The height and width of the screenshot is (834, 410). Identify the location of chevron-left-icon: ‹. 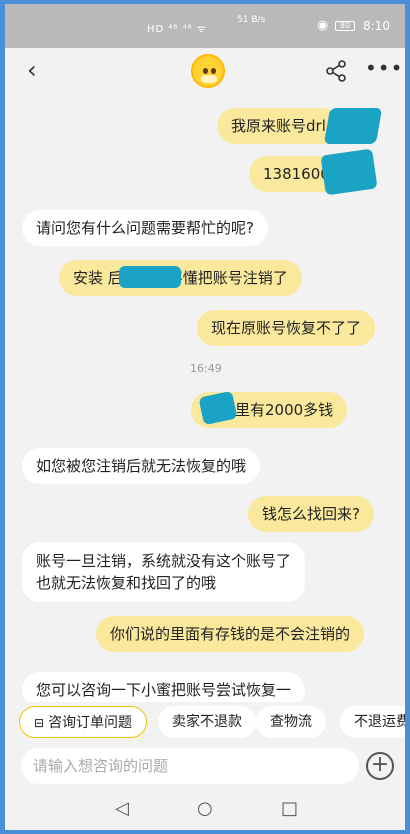
(32, 70).